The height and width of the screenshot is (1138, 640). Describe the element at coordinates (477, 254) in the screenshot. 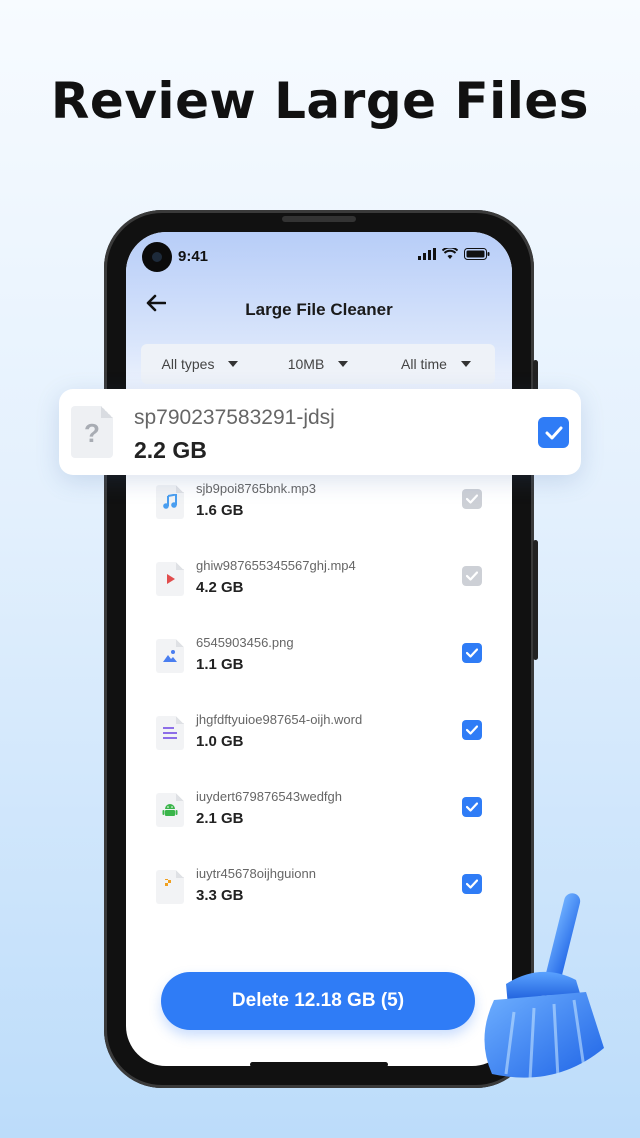

I see `battery-icon` at that location.